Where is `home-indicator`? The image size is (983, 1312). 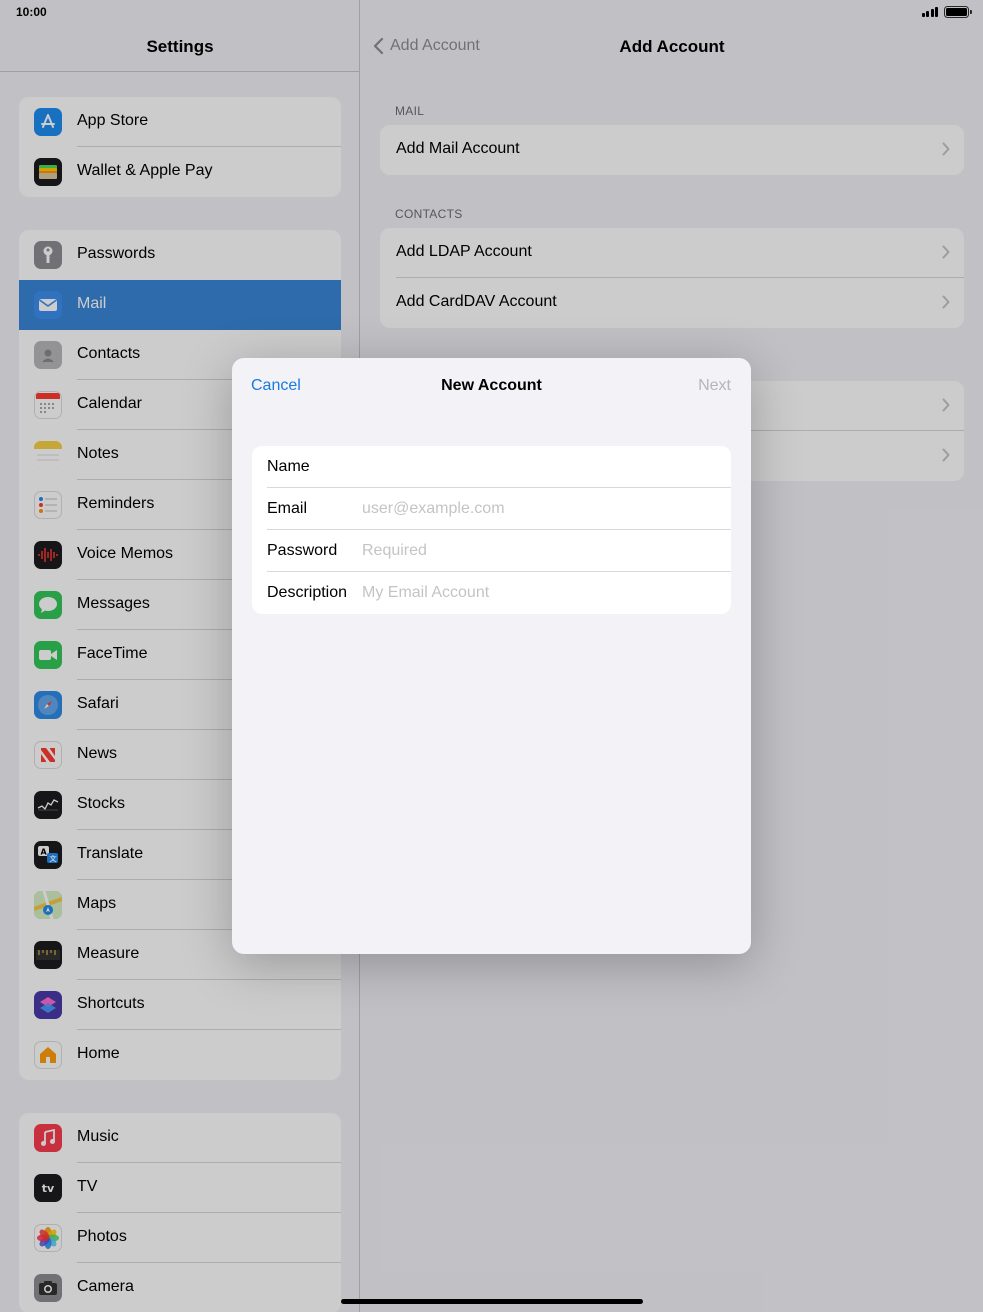 home-indicator is located at coordinates (492, 1301).